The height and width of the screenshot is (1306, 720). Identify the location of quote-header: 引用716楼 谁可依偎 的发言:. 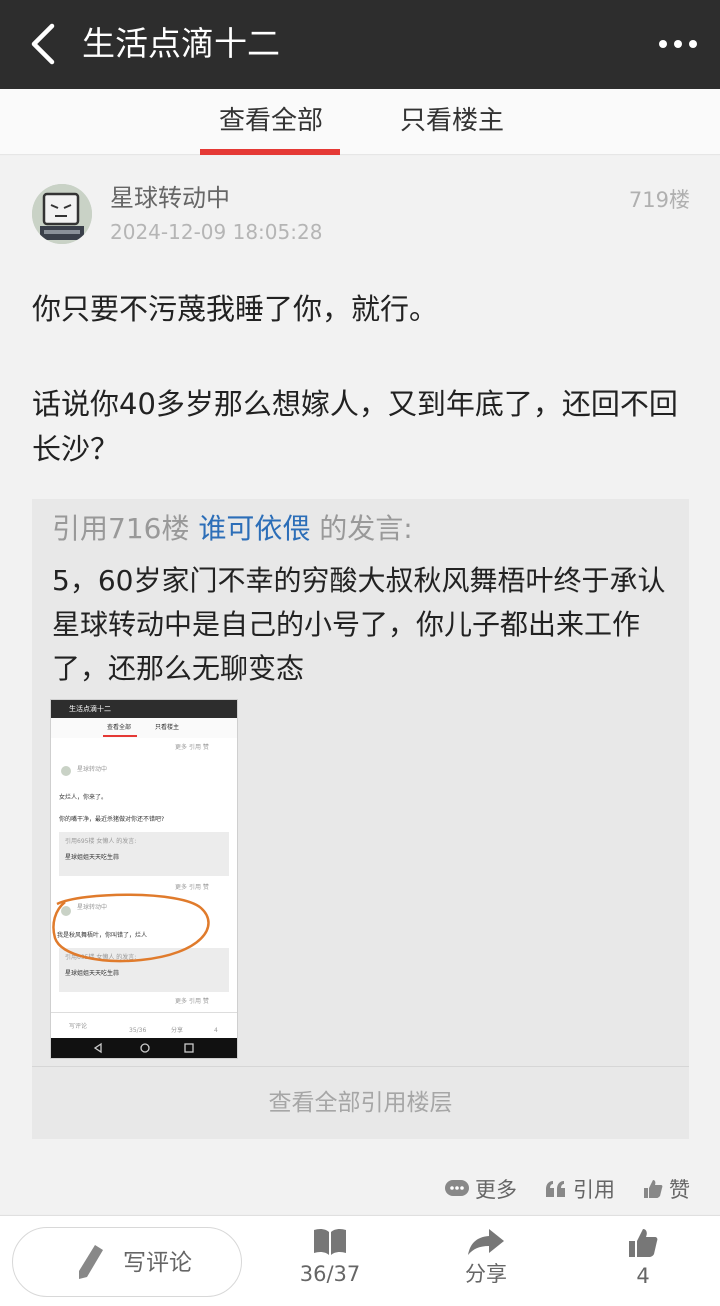
(232, 529).